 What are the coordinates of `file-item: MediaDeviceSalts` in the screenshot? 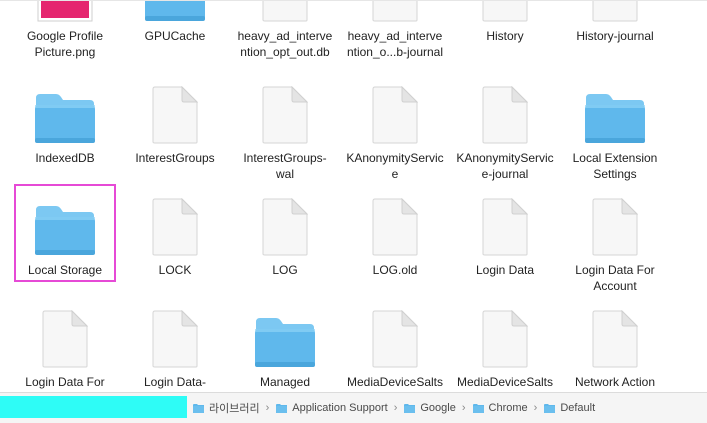 It's located at (395, 348).